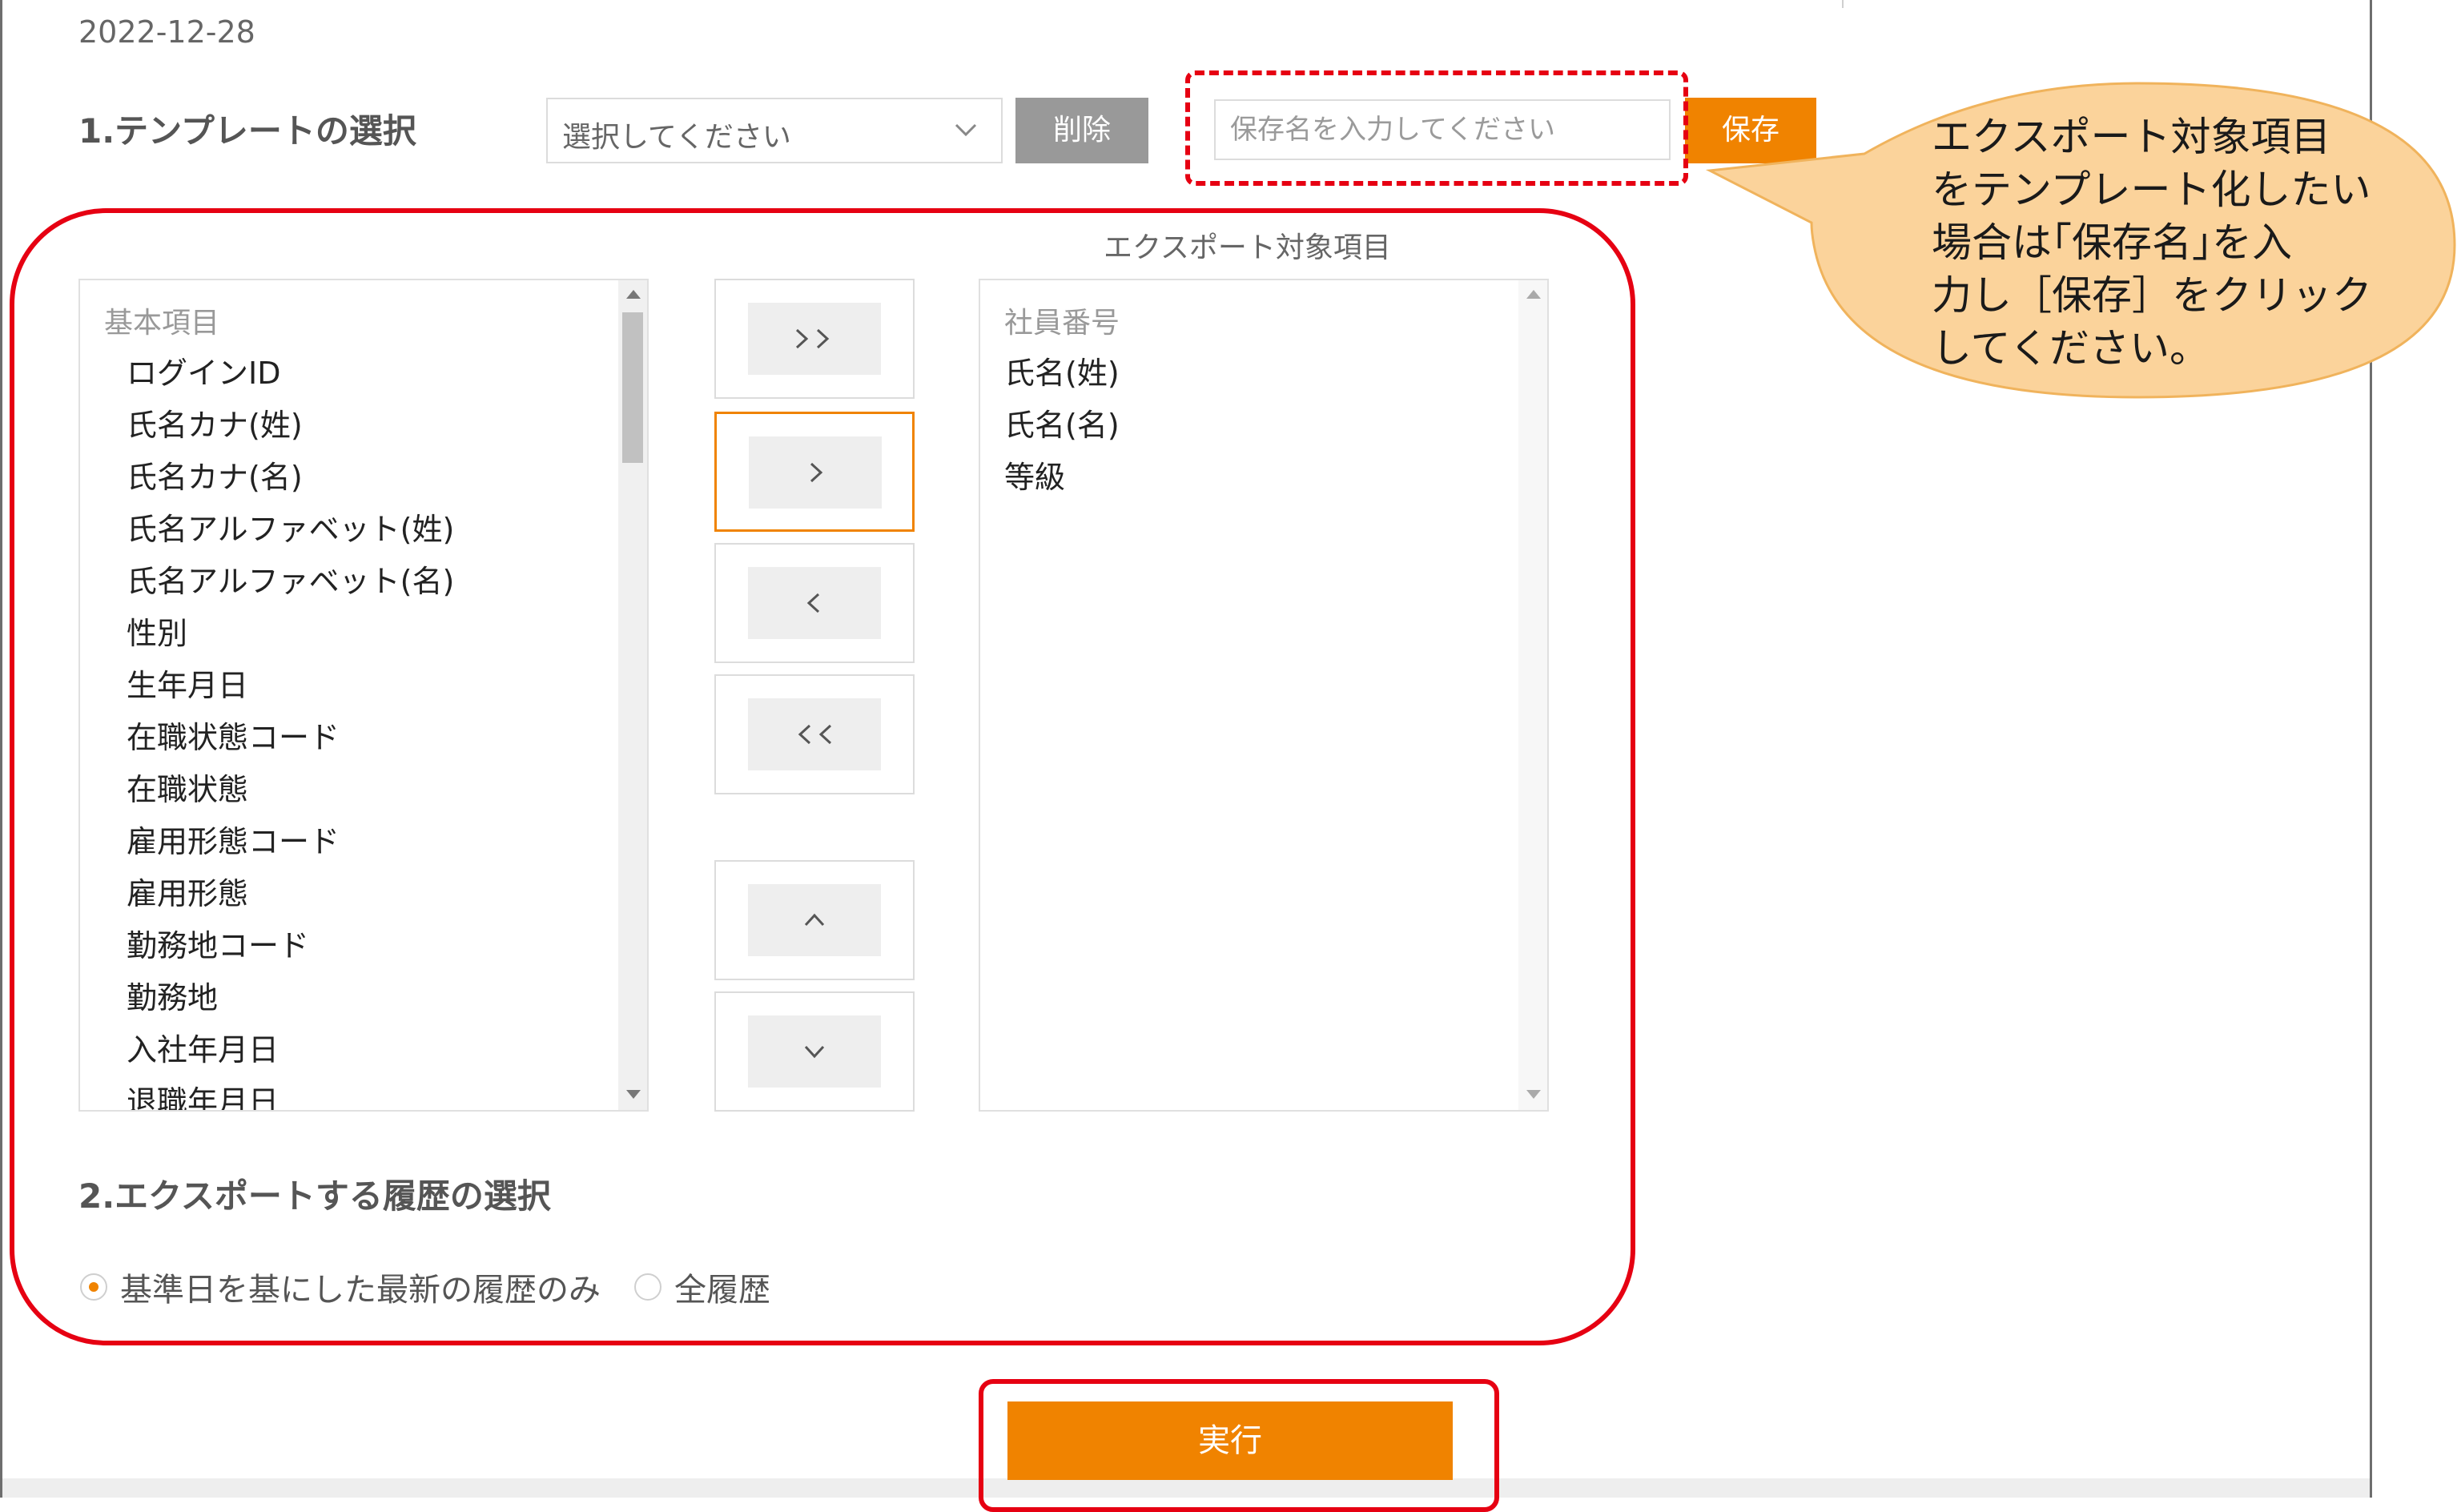  I want to click on callout-line: してください。, so click(2071, 348).